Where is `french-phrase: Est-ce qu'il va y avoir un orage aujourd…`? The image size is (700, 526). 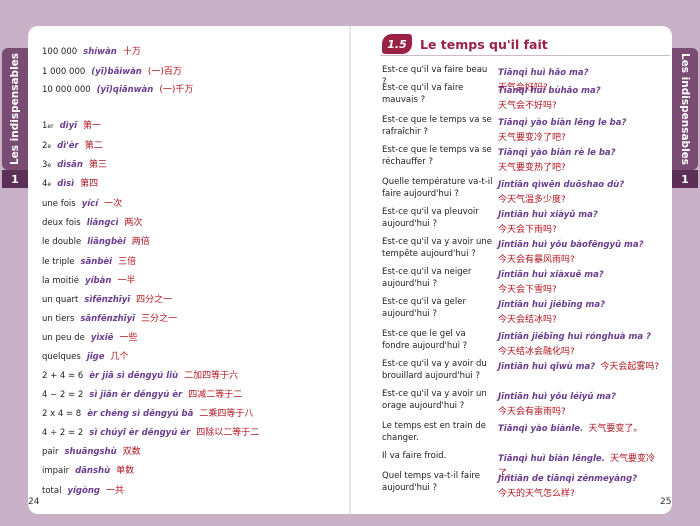 french-phrase: Est-ce qu'il va y avoir un orage aujourd… is located at coordinates (434, 400).